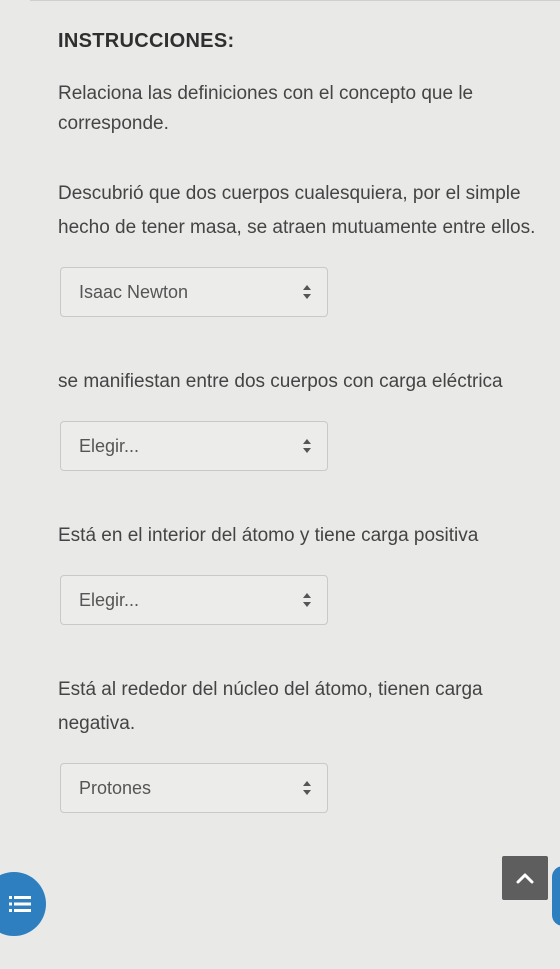  Describe the element at coordinates (20, 904) in the screenshot. I see `list-icon` at that location.